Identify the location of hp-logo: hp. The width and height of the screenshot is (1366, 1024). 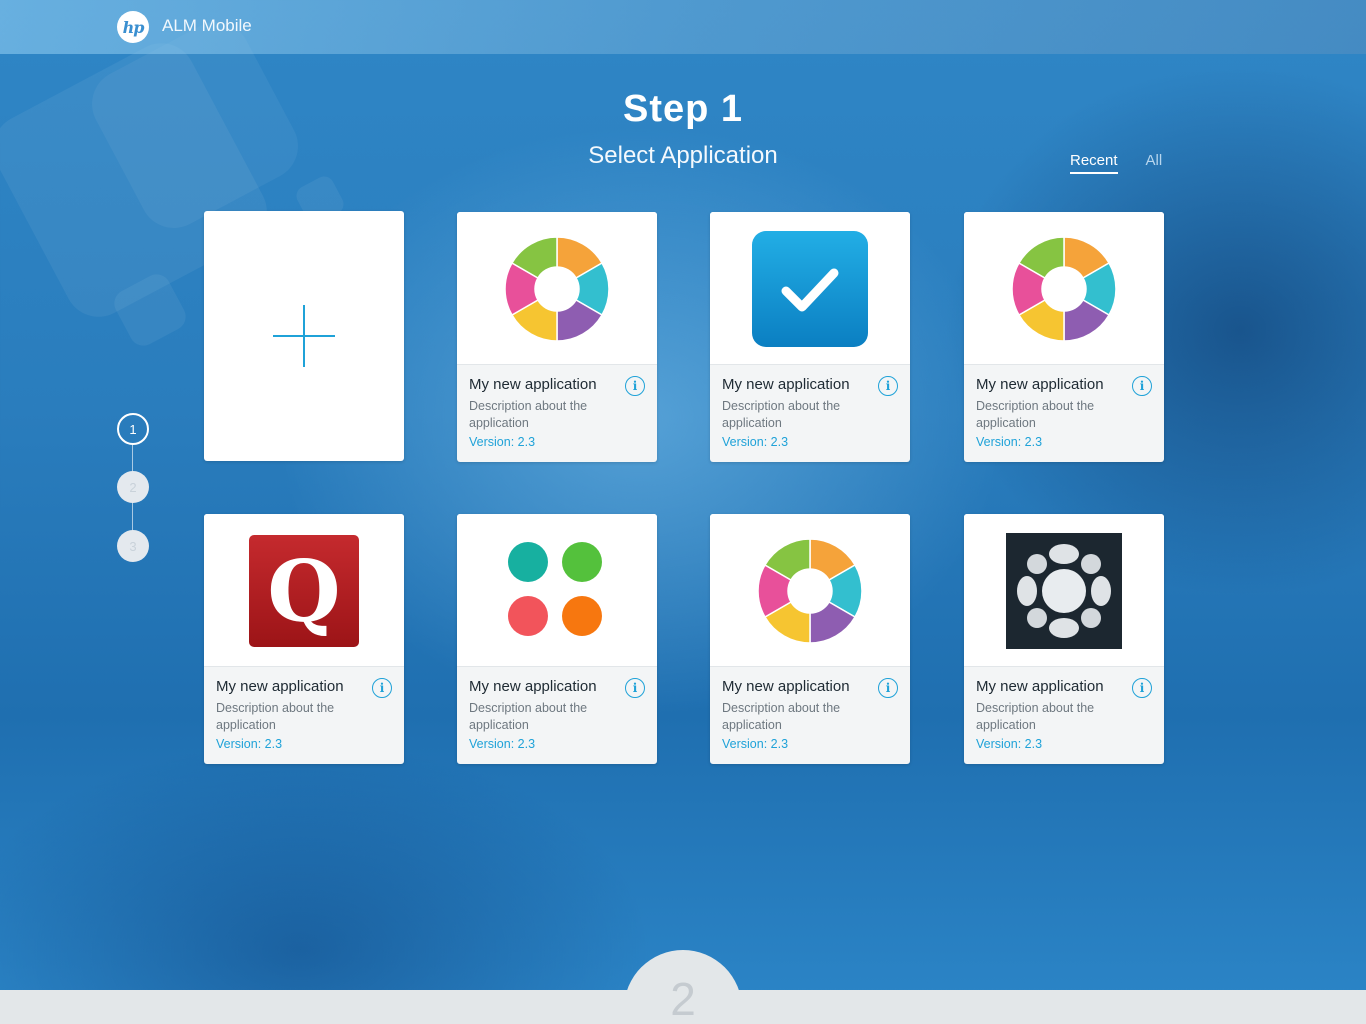
(133, 27).